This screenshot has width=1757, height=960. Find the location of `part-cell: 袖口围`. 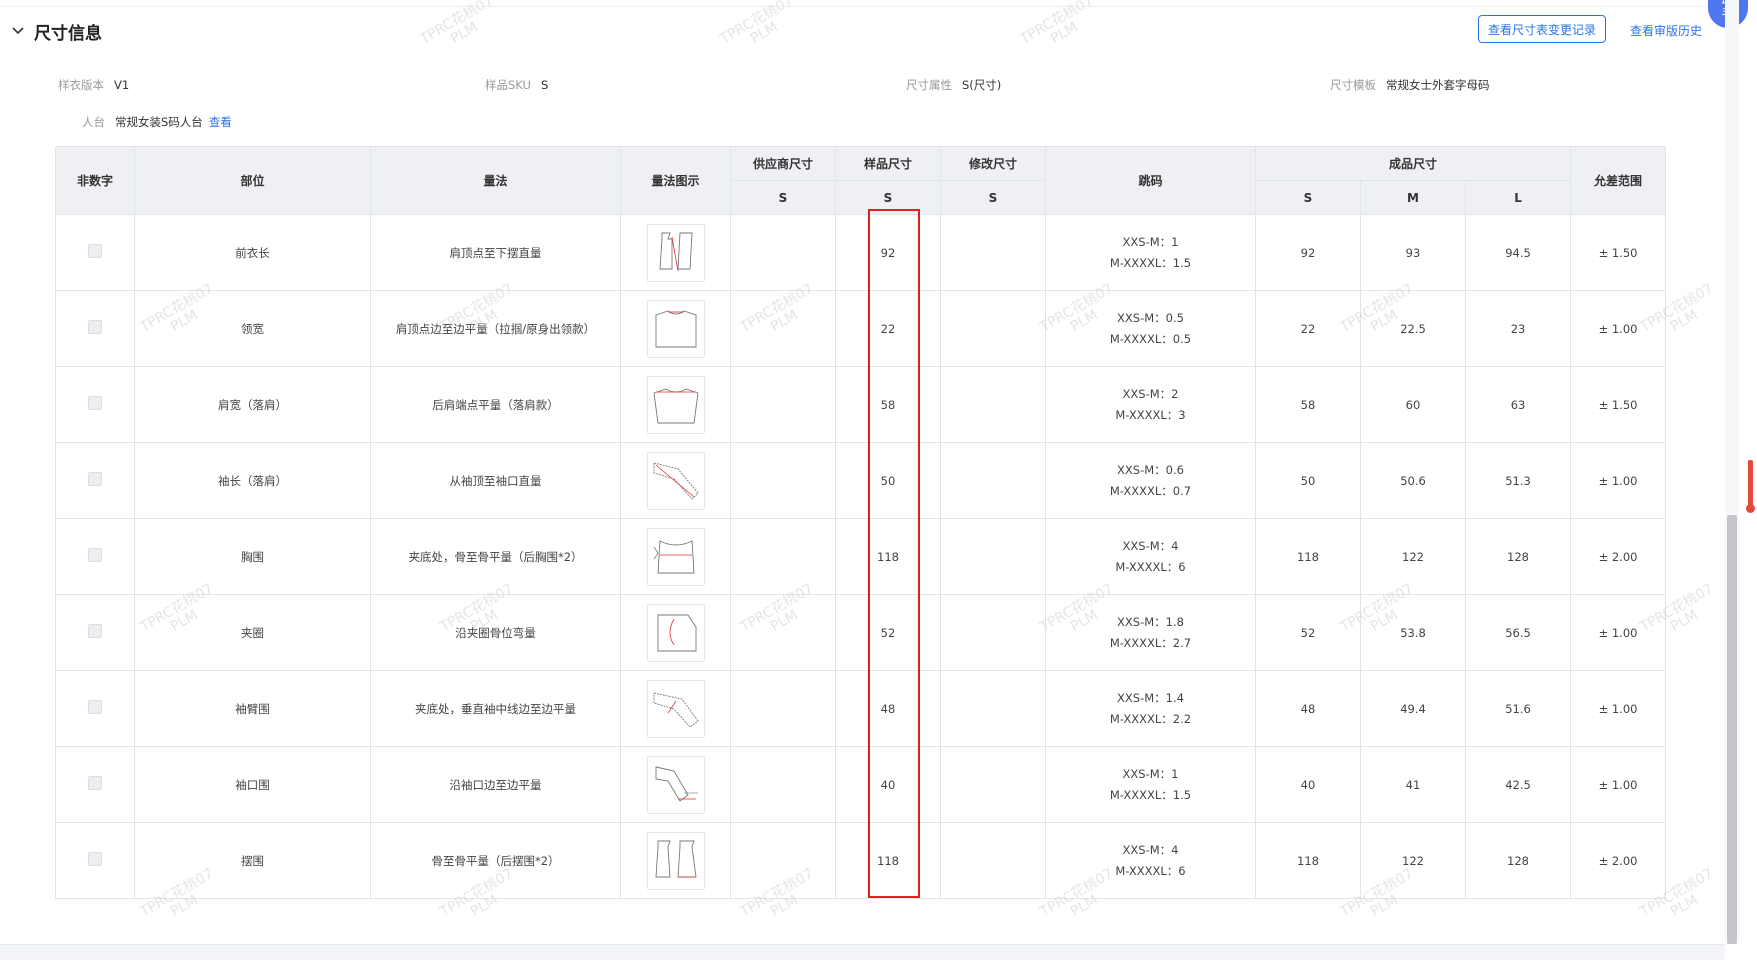

part-cell: 袖口围 is located at coordinates (252, 784).